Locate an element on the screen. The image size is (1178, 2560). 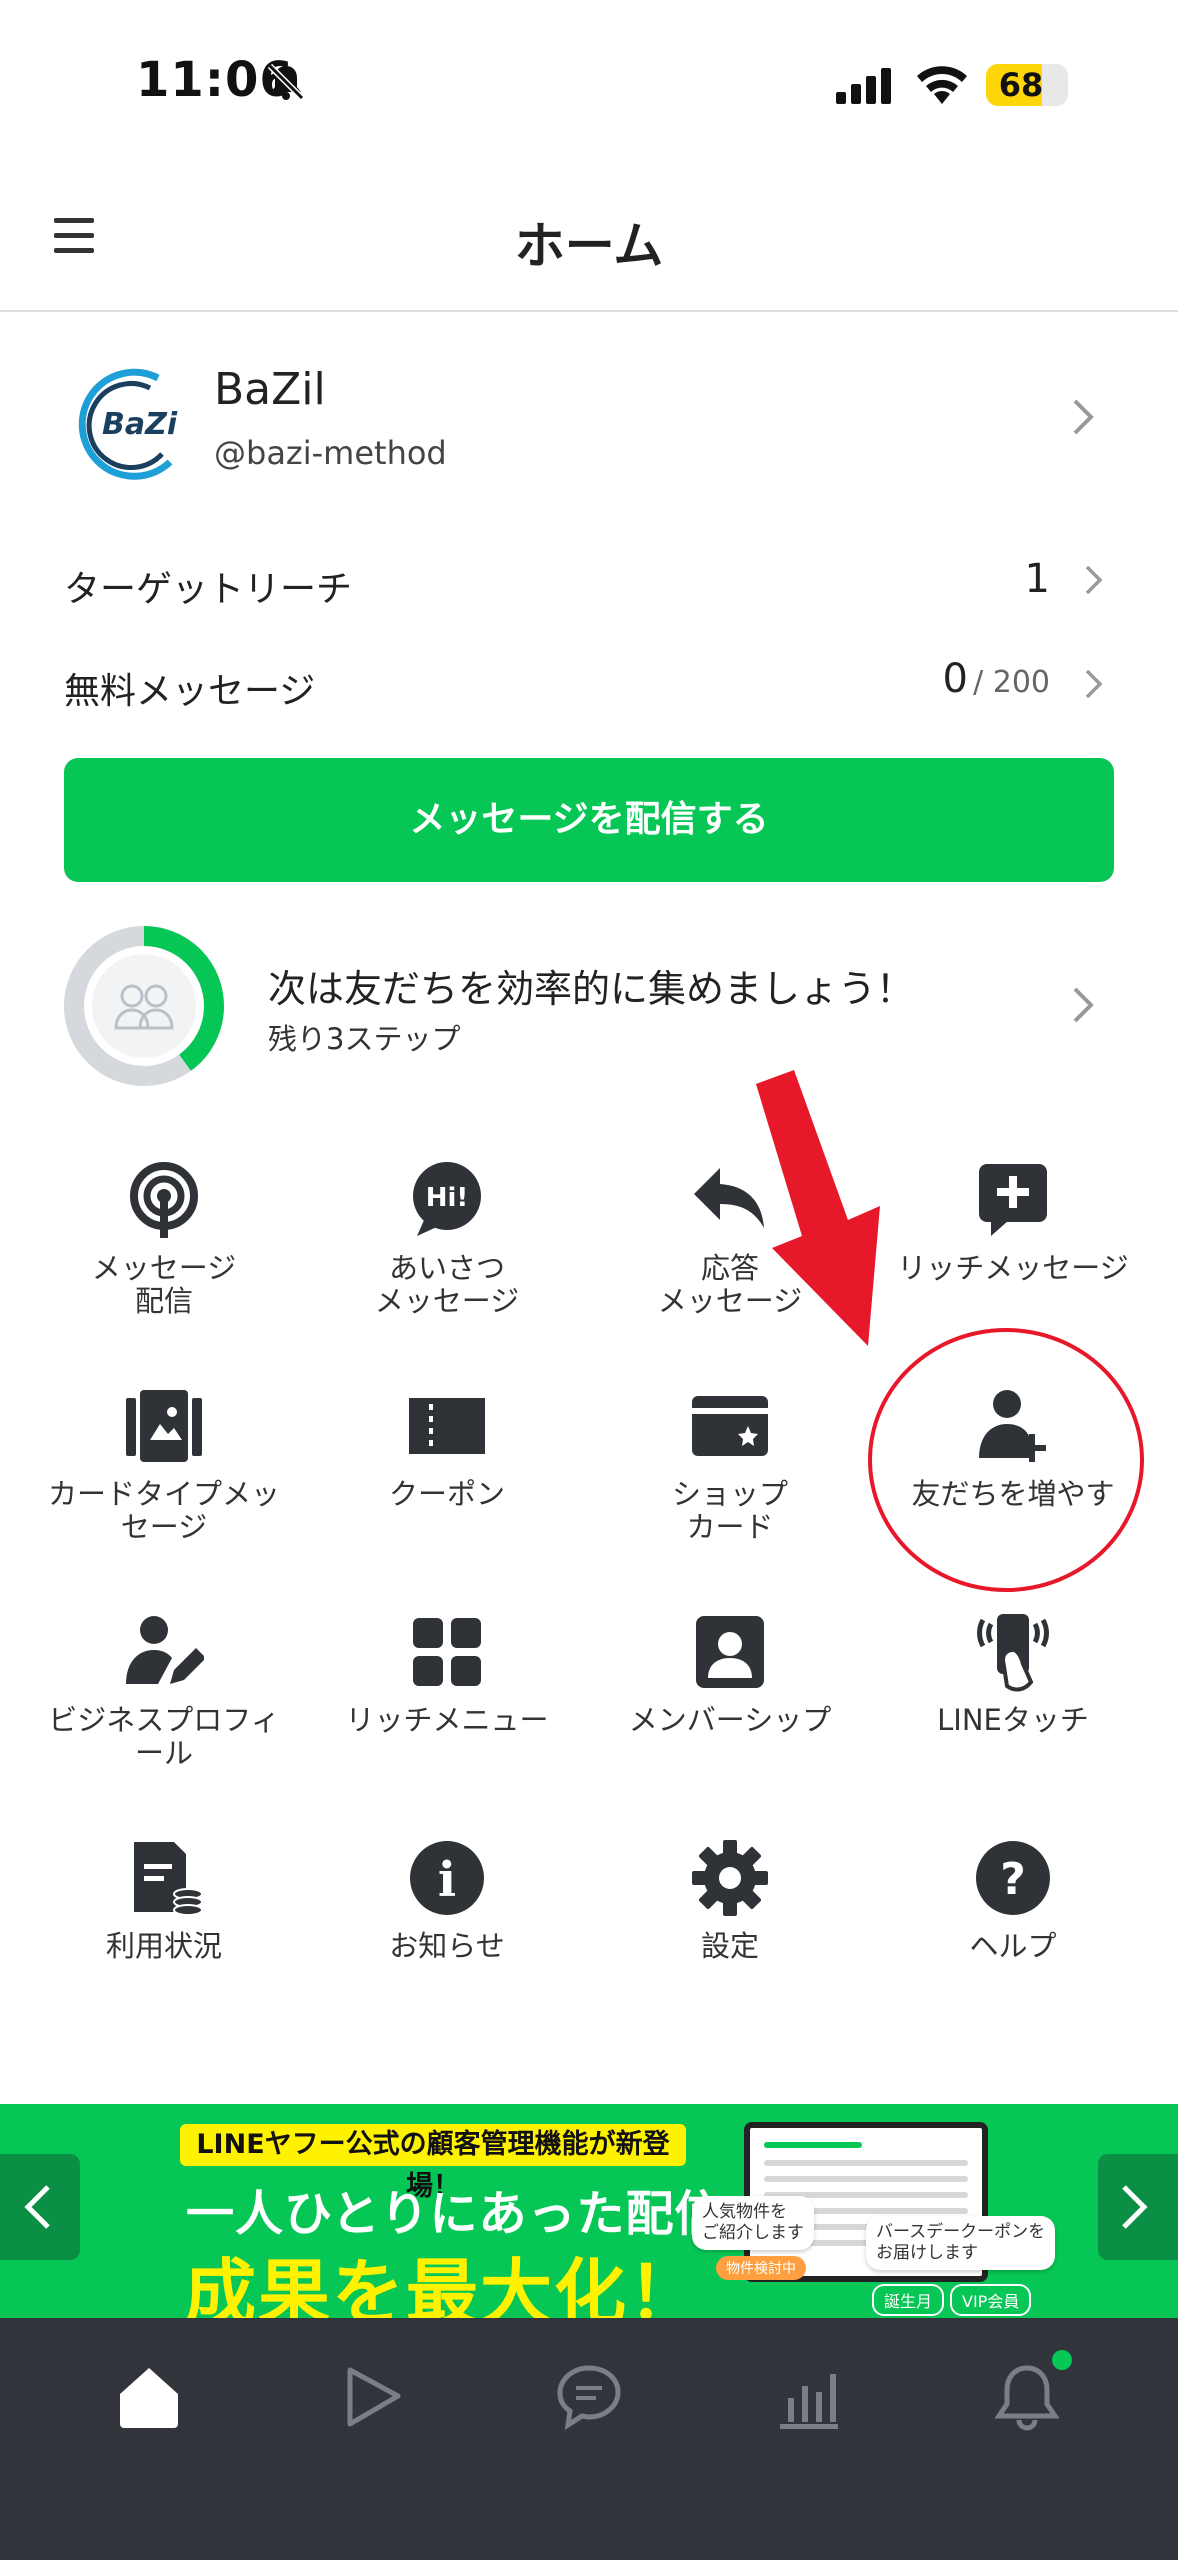
banner-tag-vip: VIP会員 is located at coordinates (991, 2300).